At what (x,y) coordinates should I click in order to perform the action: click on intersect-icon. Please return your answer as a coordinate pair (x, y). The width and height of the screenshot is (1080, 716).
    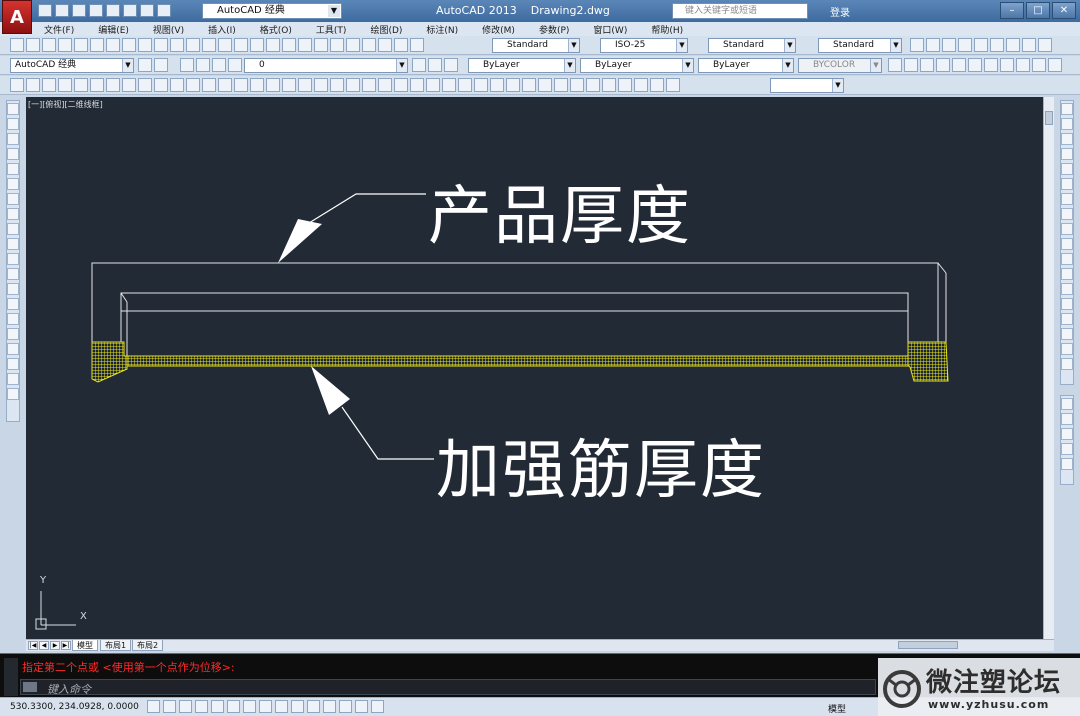
    Looking at the image, I should click on (1023, 65).